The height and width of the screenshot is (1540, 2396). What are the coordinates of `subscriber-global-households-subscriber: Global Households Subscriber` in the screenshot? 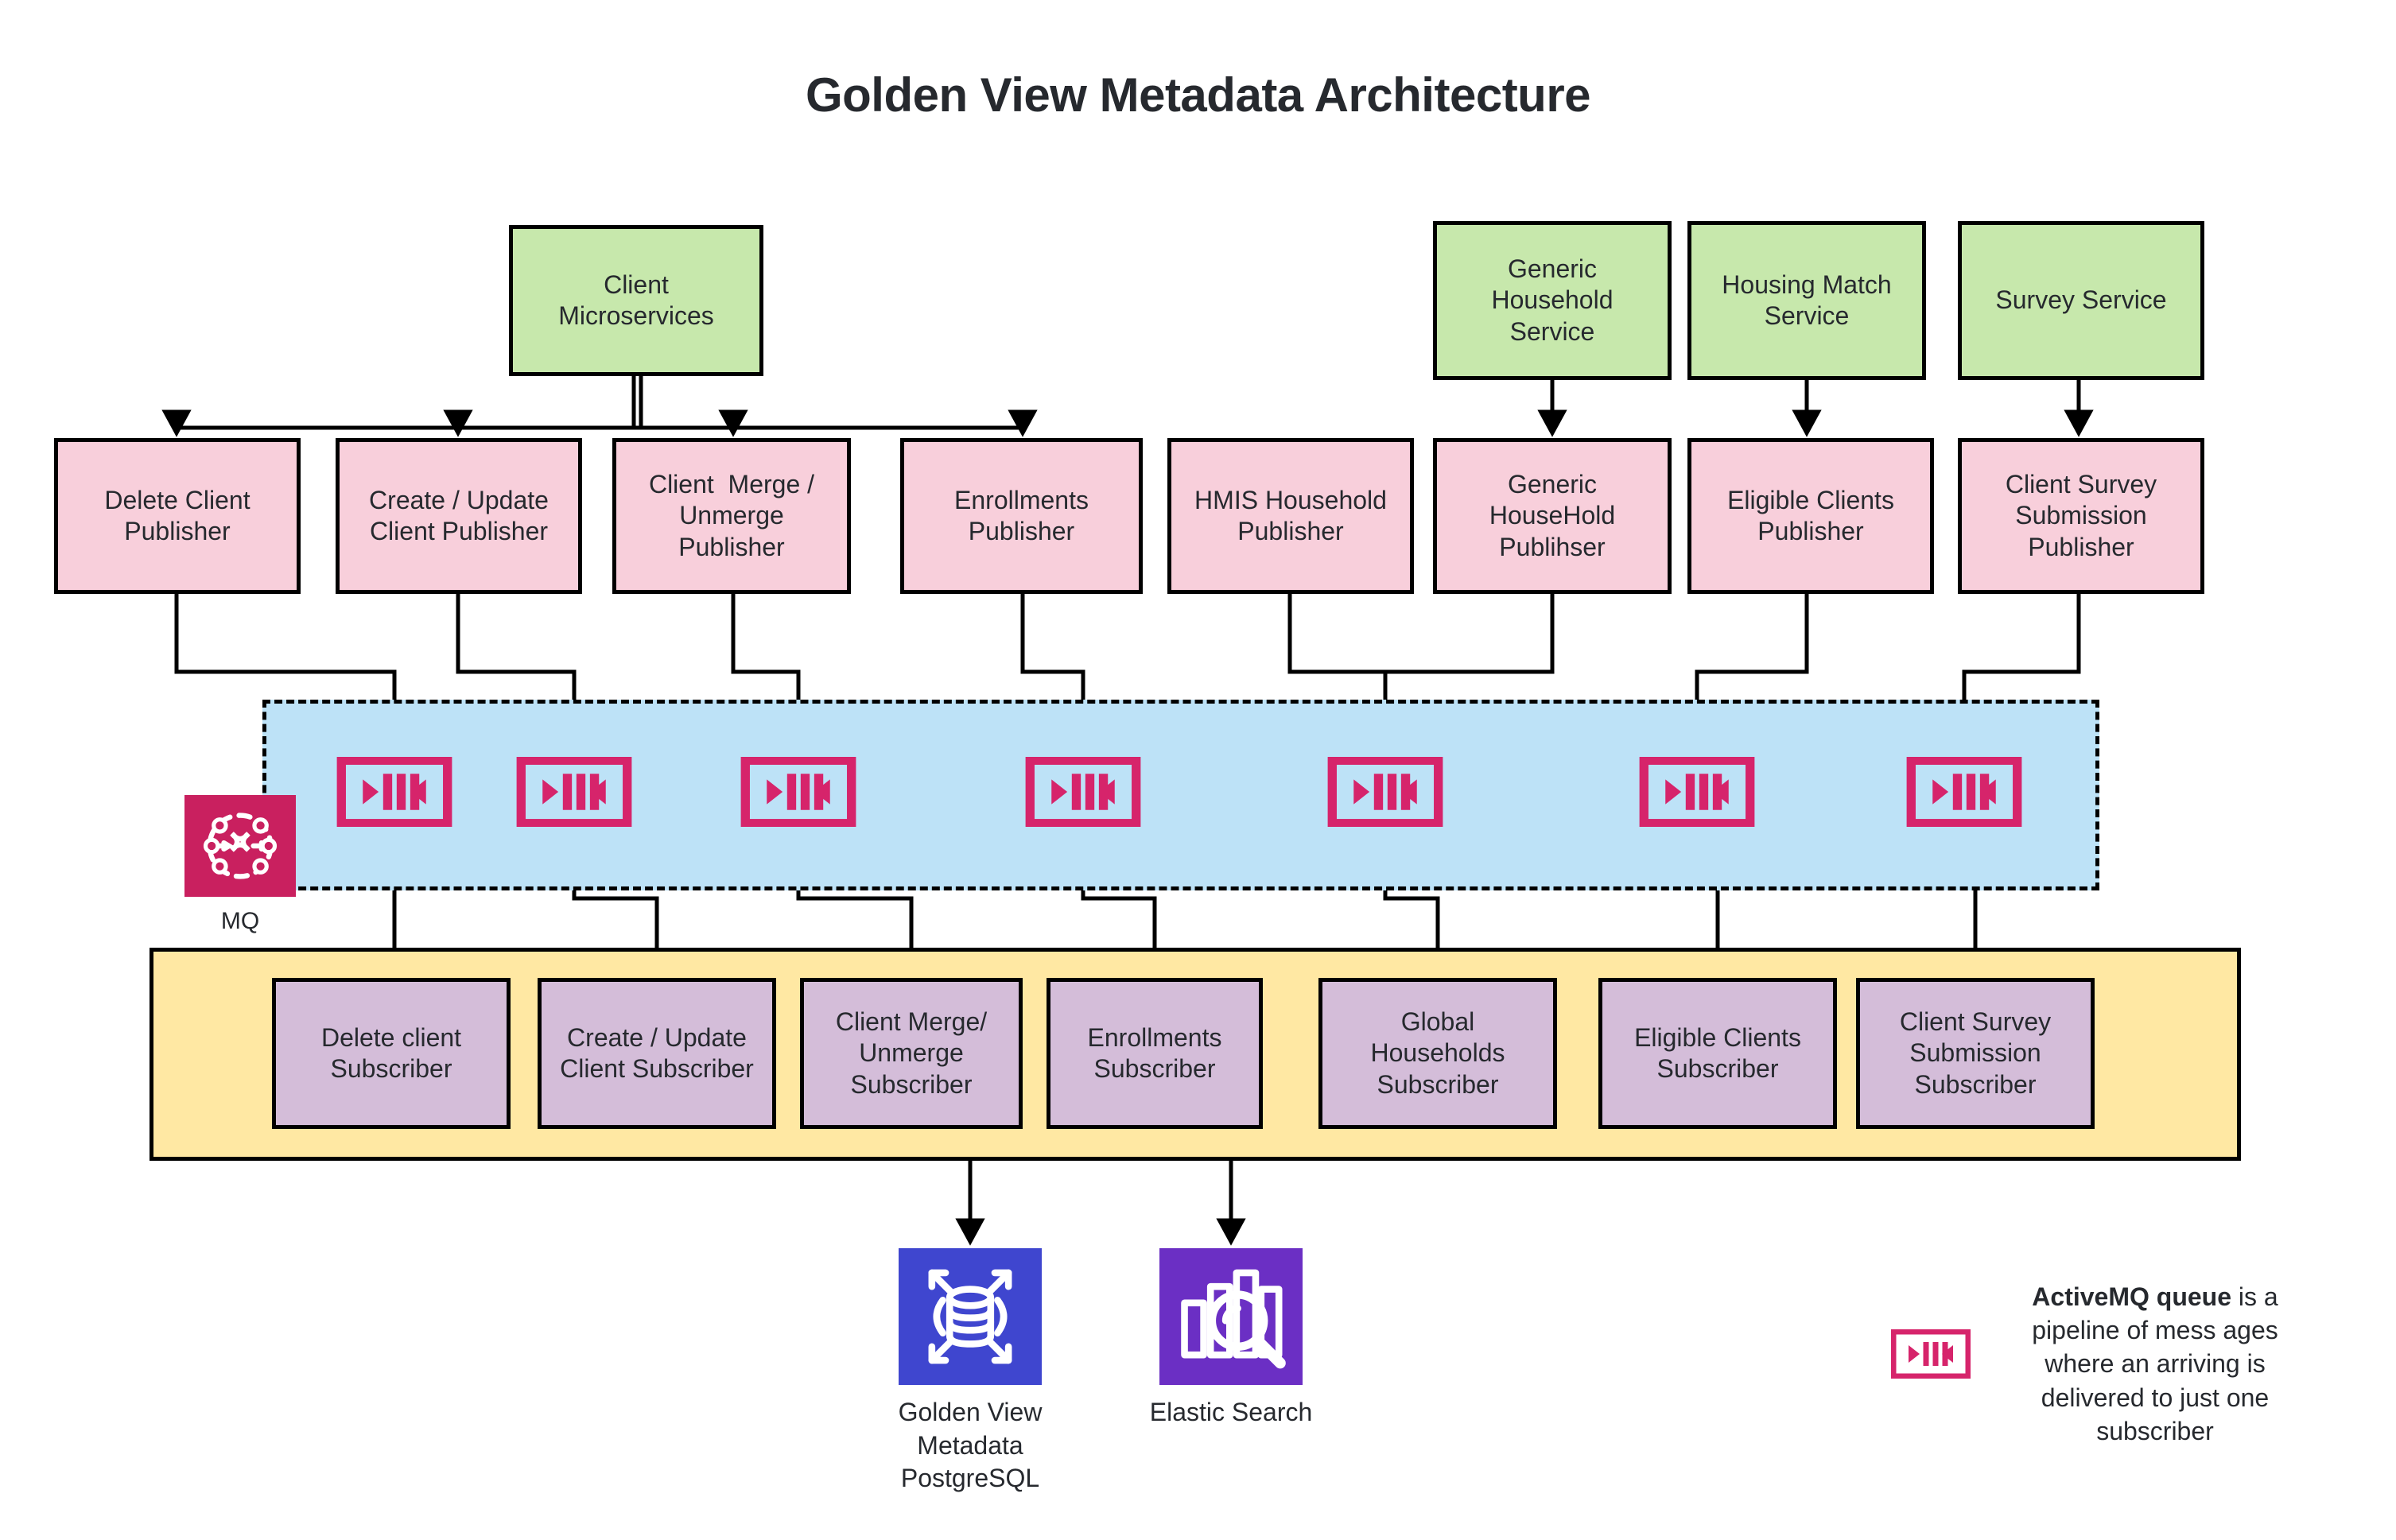 It's located at (1438, 1053).